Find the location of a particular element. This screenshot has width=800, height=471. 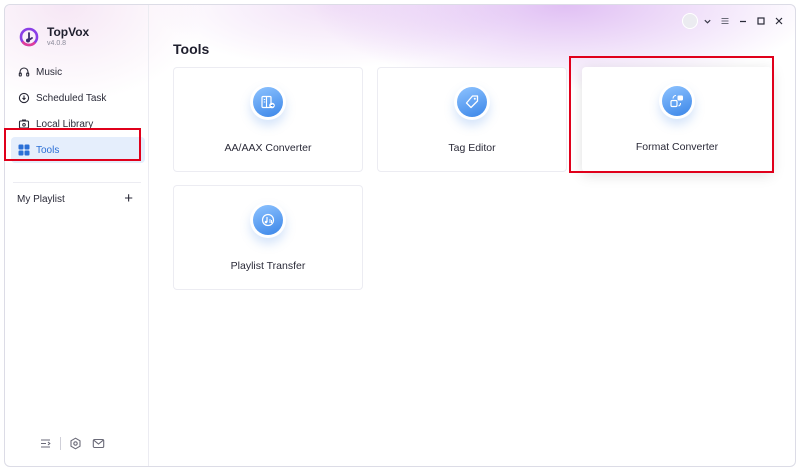

app-name: TopVox is located at coordinates (68, 32).